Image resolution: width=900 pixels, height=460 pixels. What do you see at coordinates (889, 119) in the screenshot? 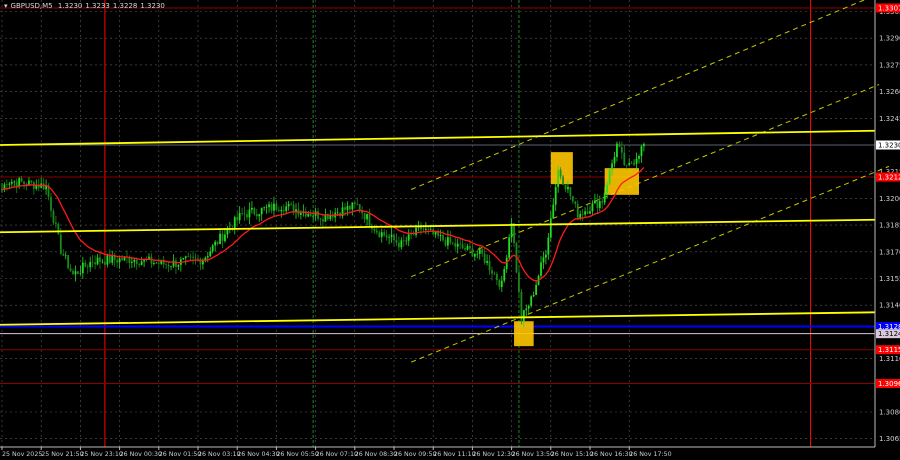
I see `y-tick-label: 1.3245` at bounding box center [889, 119].